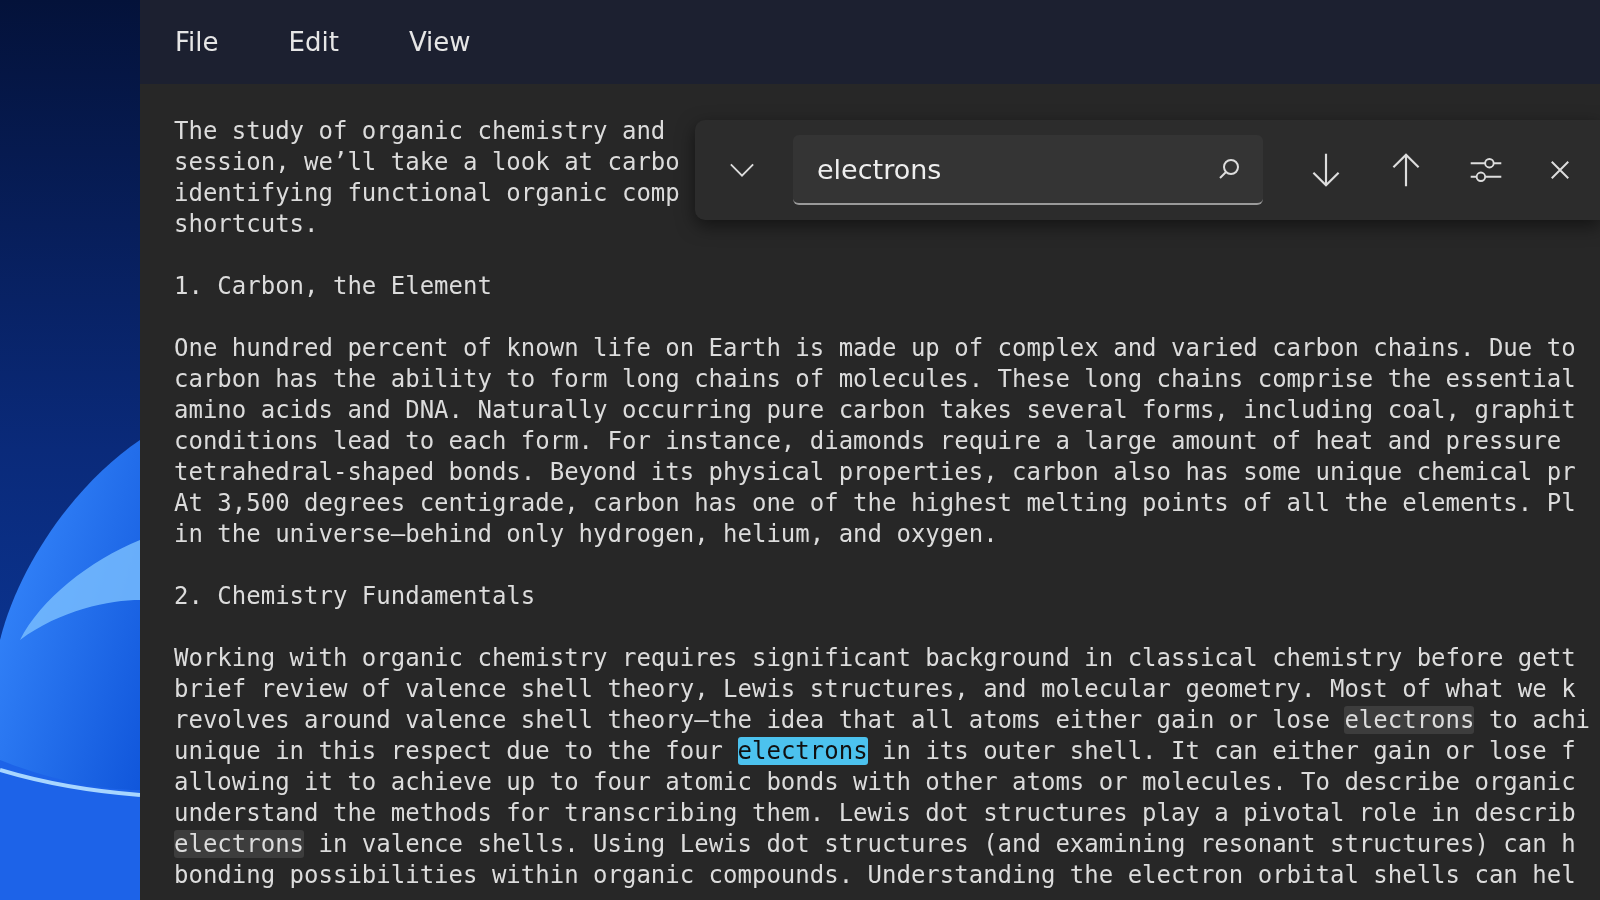 This screenshot has width=1600, height=900. Describe the element at coordinates (1539, 720) in the screenshot. I see `text-line: to achi` at that location.